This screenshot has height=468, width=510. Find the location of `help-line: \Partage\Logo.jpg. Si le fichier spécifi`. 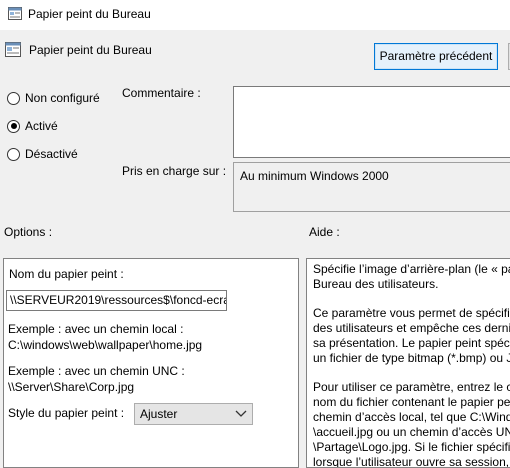

help-line: \Partage\Logo.jpg. Si le fichier spécifi is located at coordinates (411, 447).